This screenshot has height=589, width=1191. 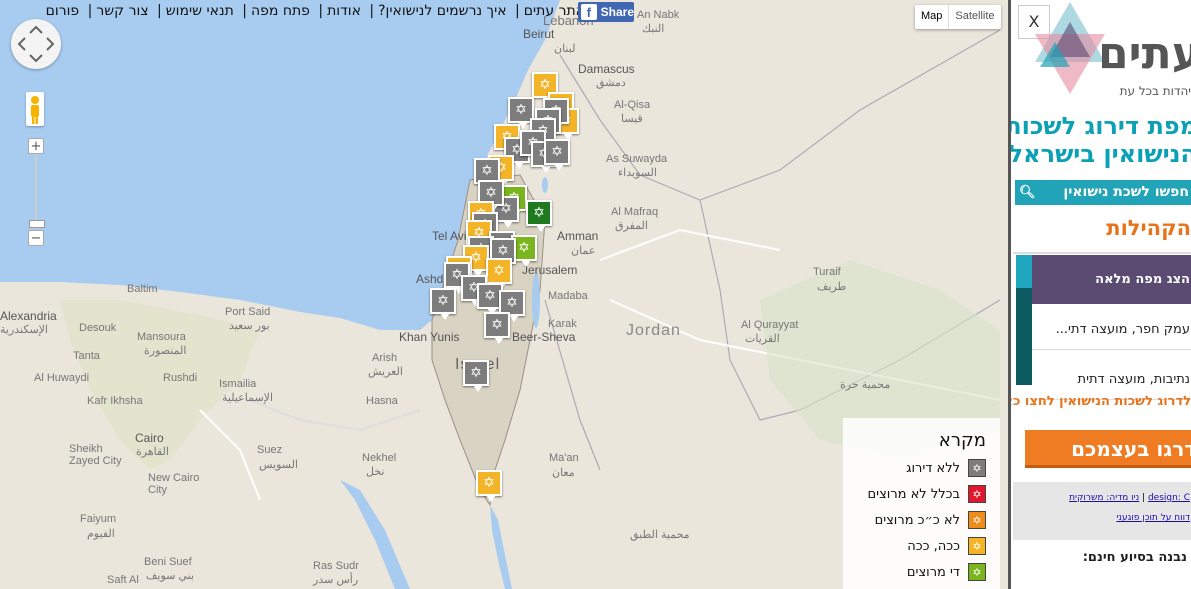 I want to click on search-icon: 🔍︎, so click(x=1027, y=192).